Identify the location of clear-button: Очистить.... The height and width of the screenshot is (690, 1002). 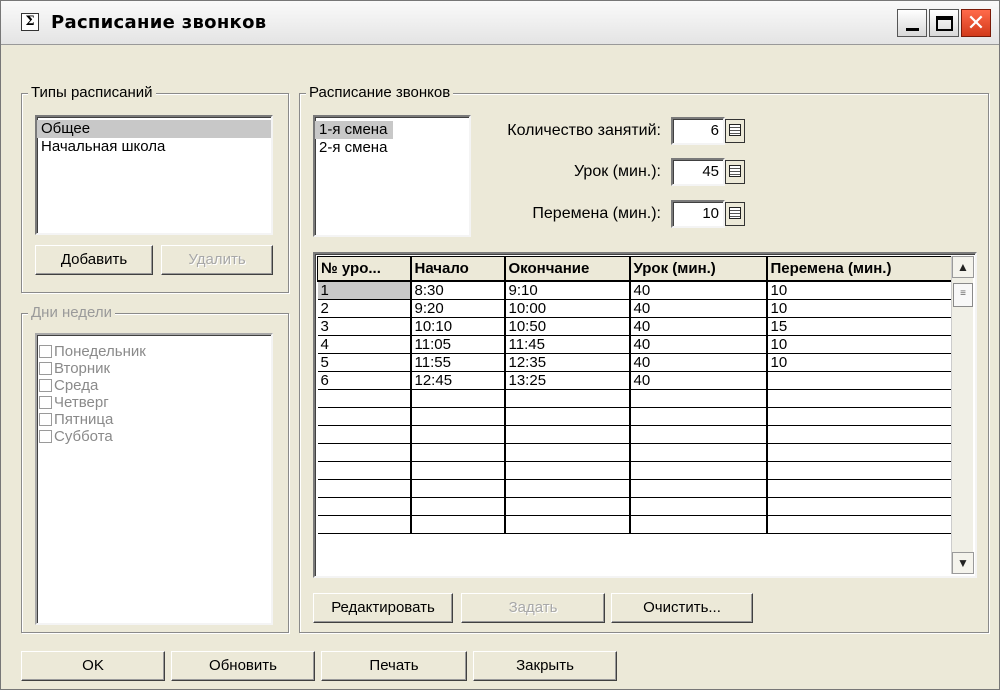
(682, 608).